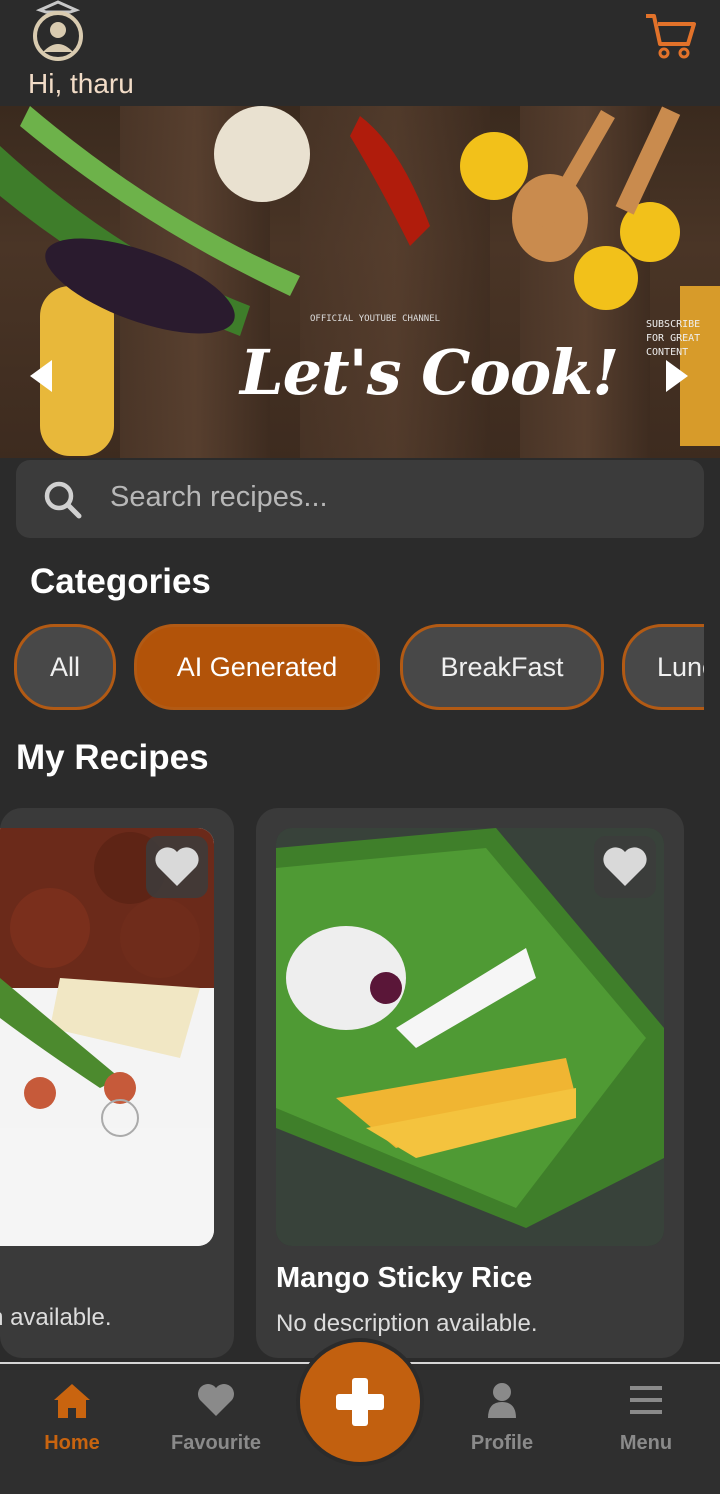  What do you see at coordinates (216, 1443) in the screenshot?
I see `nav-label-favourite: Favourite` at bounding box center [216, 1443].